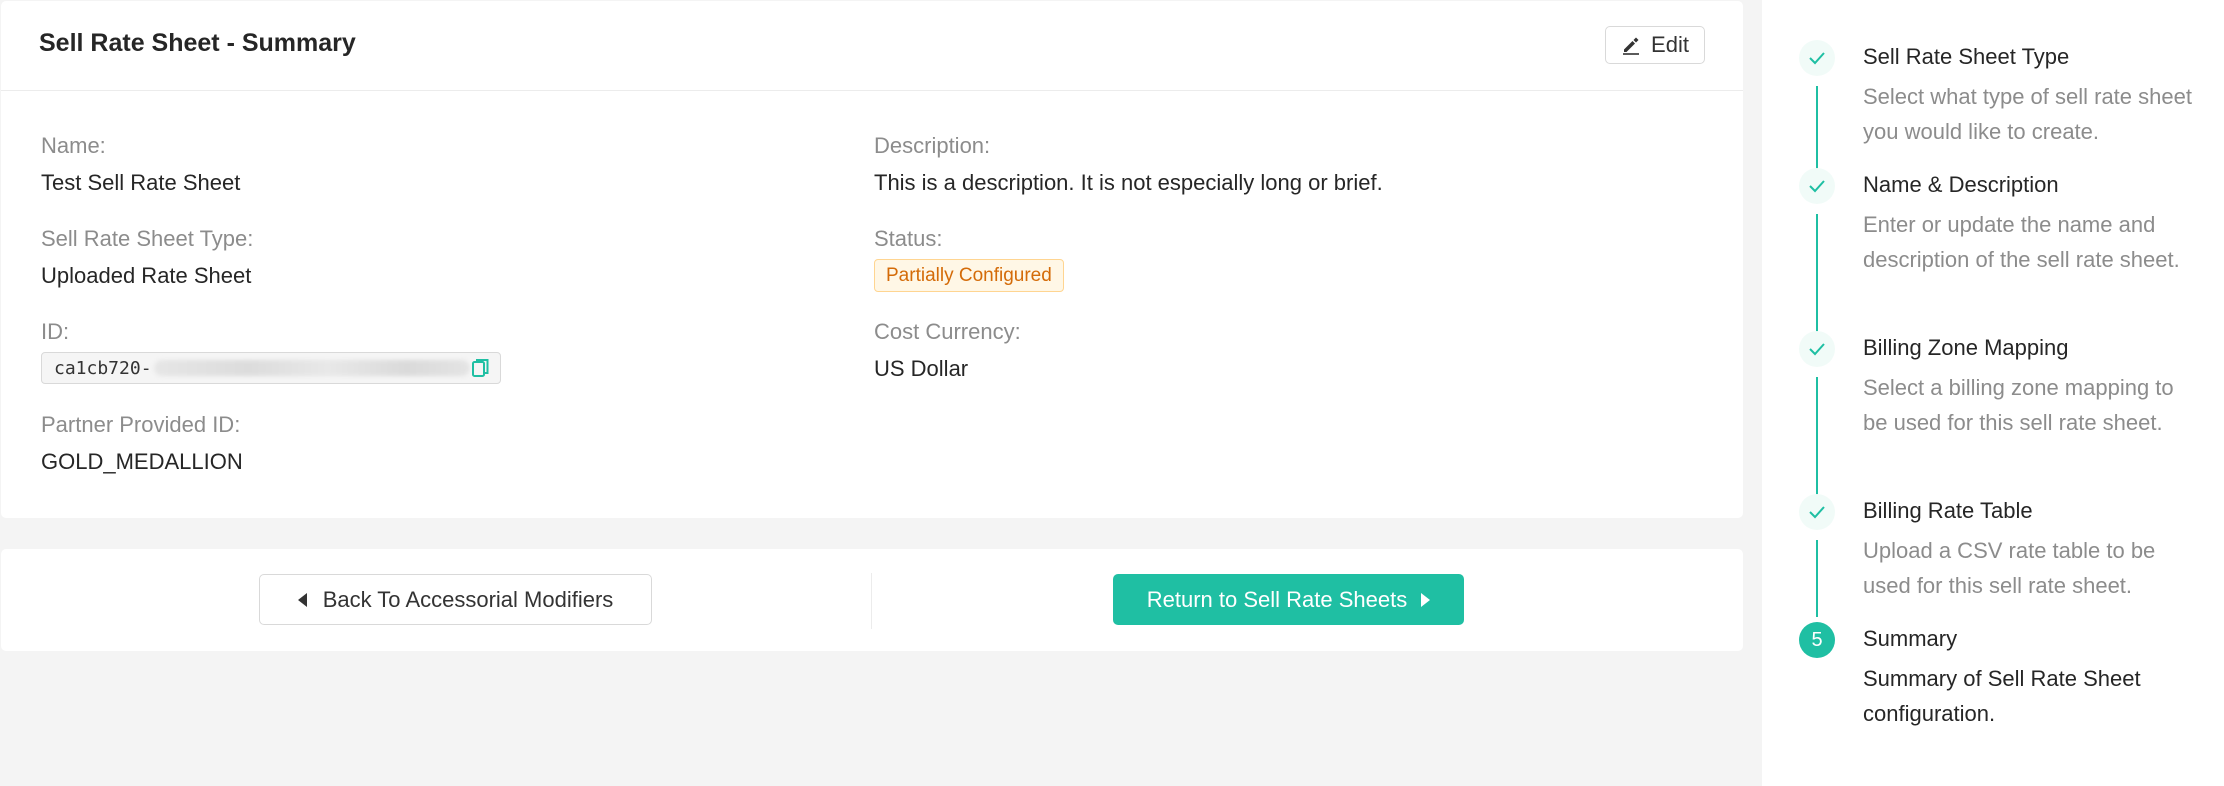 The width and height of the screenshot is (2224, 786). I want to click on status-field: Status: Partially Configured, so click(969, 258).